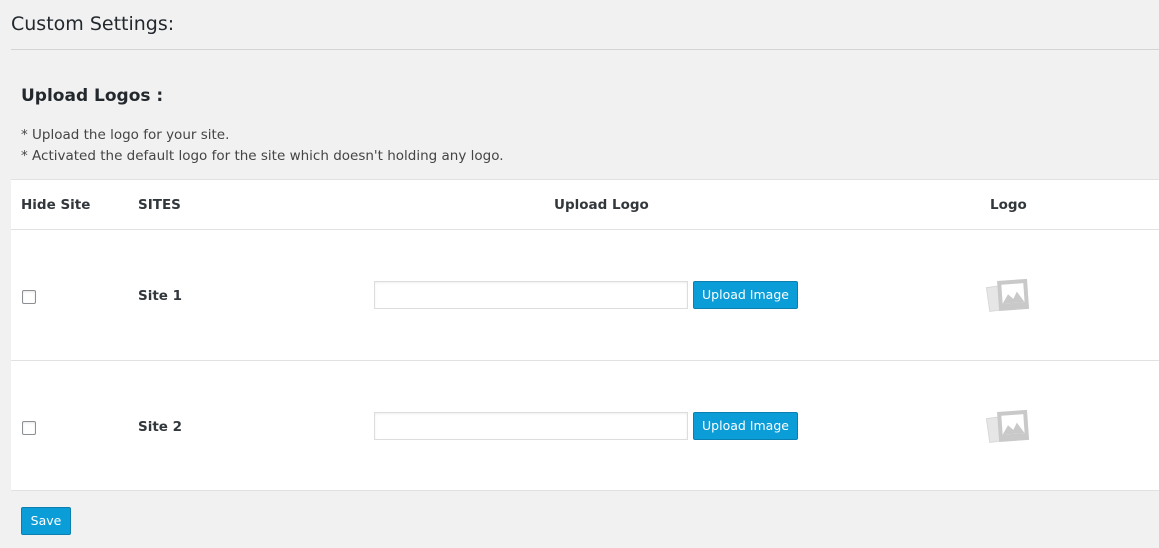  I want to click on instruction-note: * Upload the logo for your site., so click(125, 135).